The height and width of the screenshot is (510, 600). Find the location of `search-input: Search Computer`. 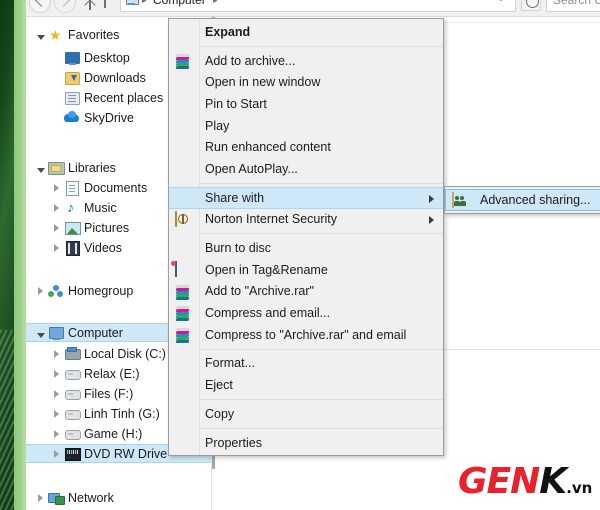

search-input: Search Computer is located at coordinates (576, 3).